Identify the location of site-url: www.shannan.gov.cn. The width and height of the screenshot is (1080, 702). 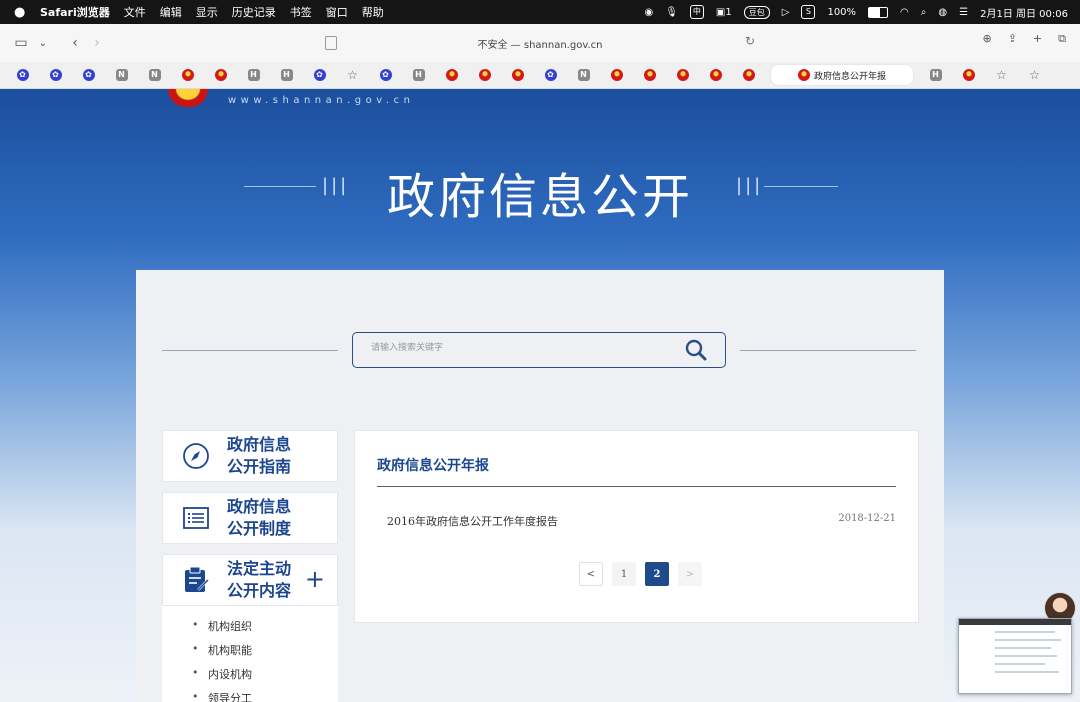
(321, 100).